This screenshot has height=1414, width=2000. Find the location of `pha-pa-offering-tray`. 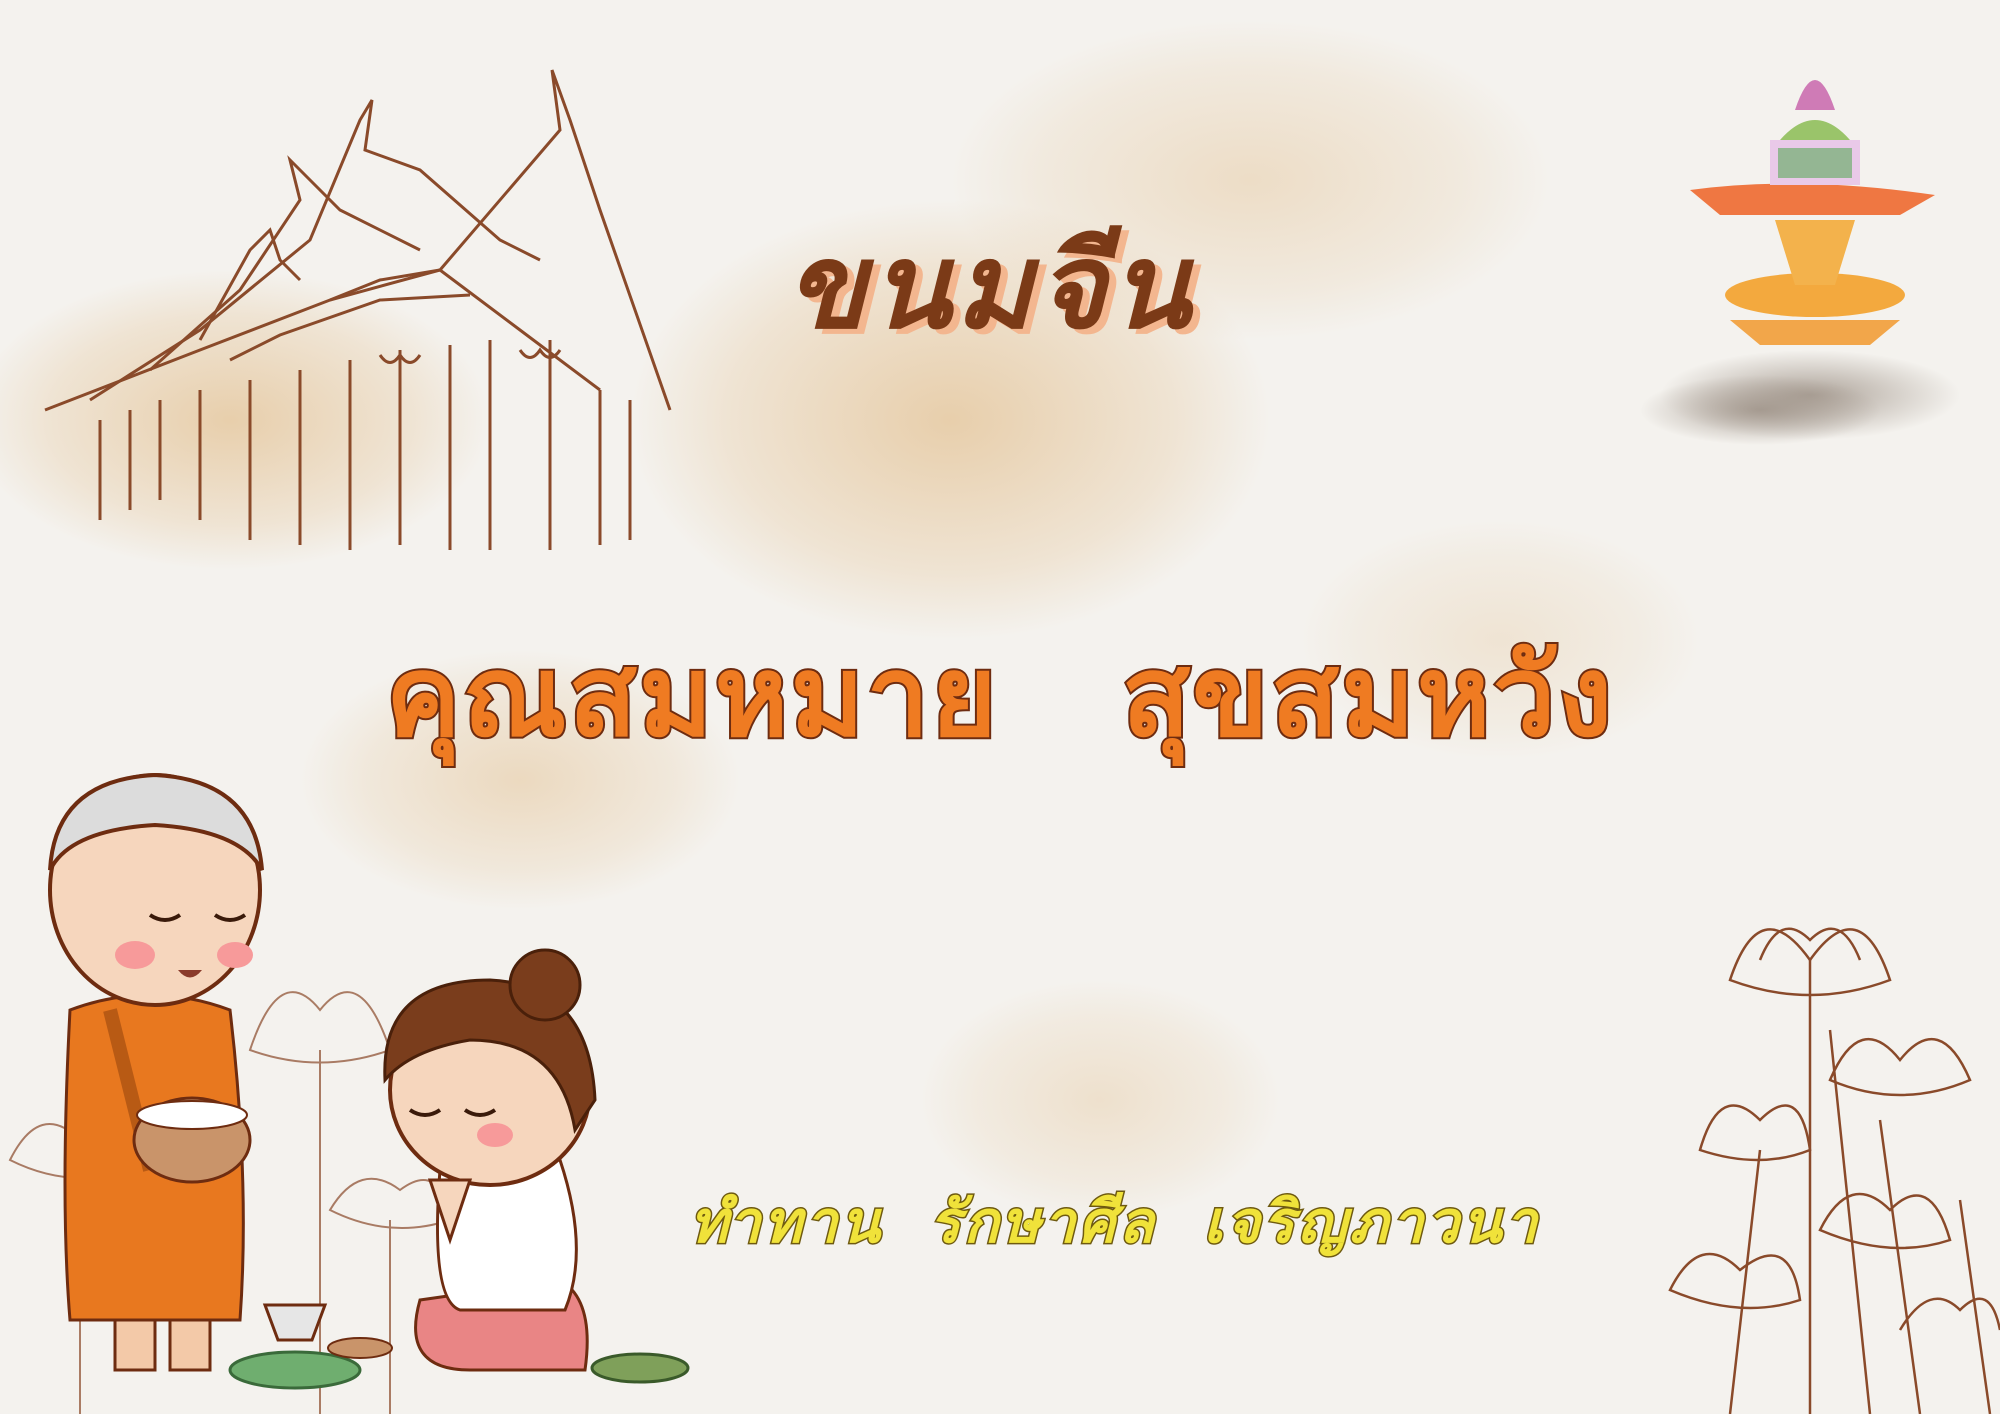

pha-pa-offering-tray is located at coordinates (1800, 262).